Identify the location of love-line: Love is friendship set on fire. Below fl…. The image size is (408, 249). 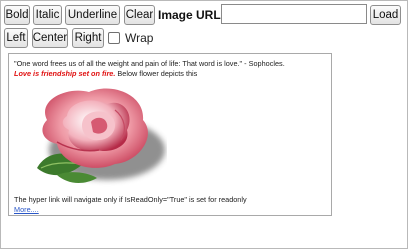
(105, 73).